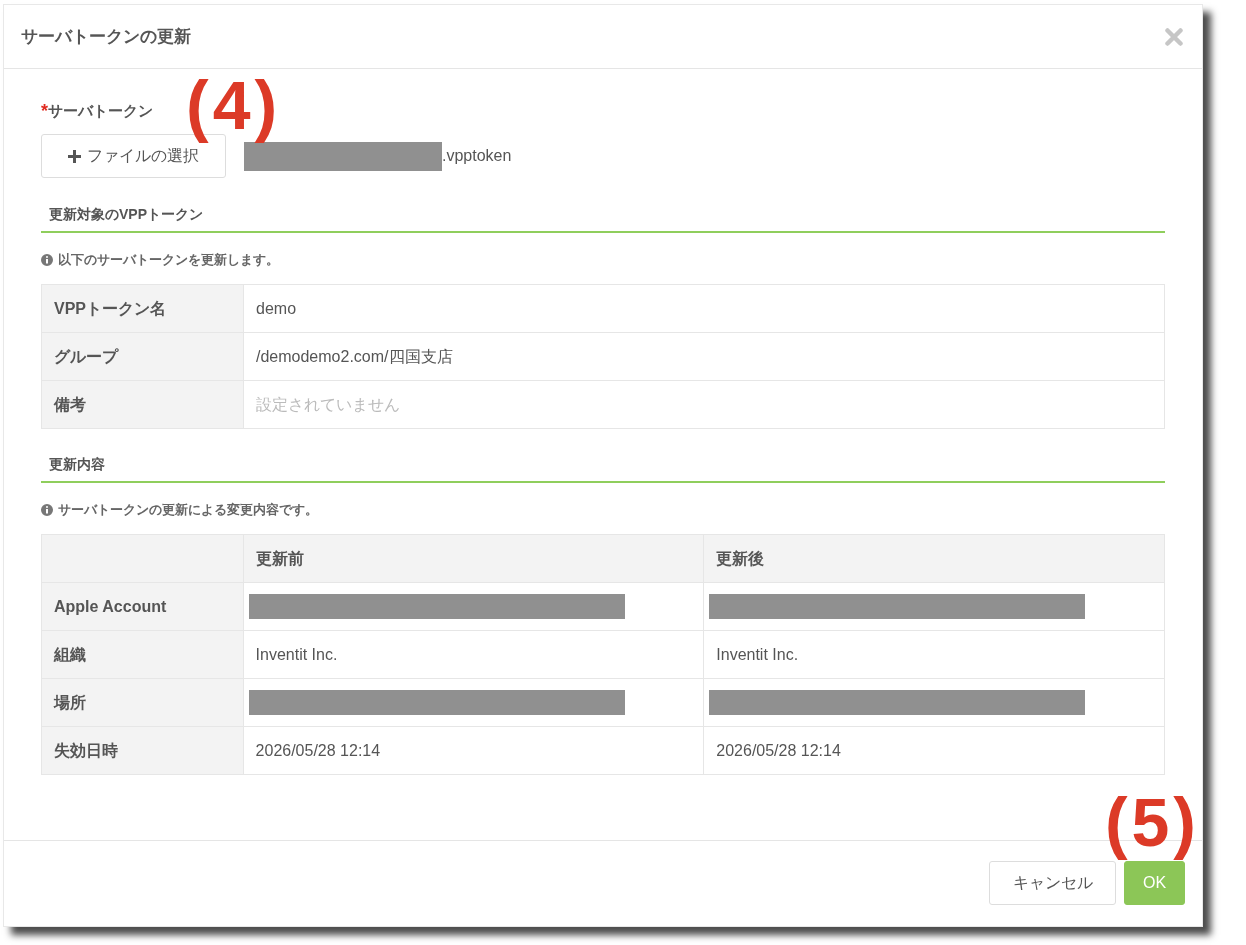  Describe the element at coordinates (142, 702) in the screenshot. I see `row-header: 場所` at that location.